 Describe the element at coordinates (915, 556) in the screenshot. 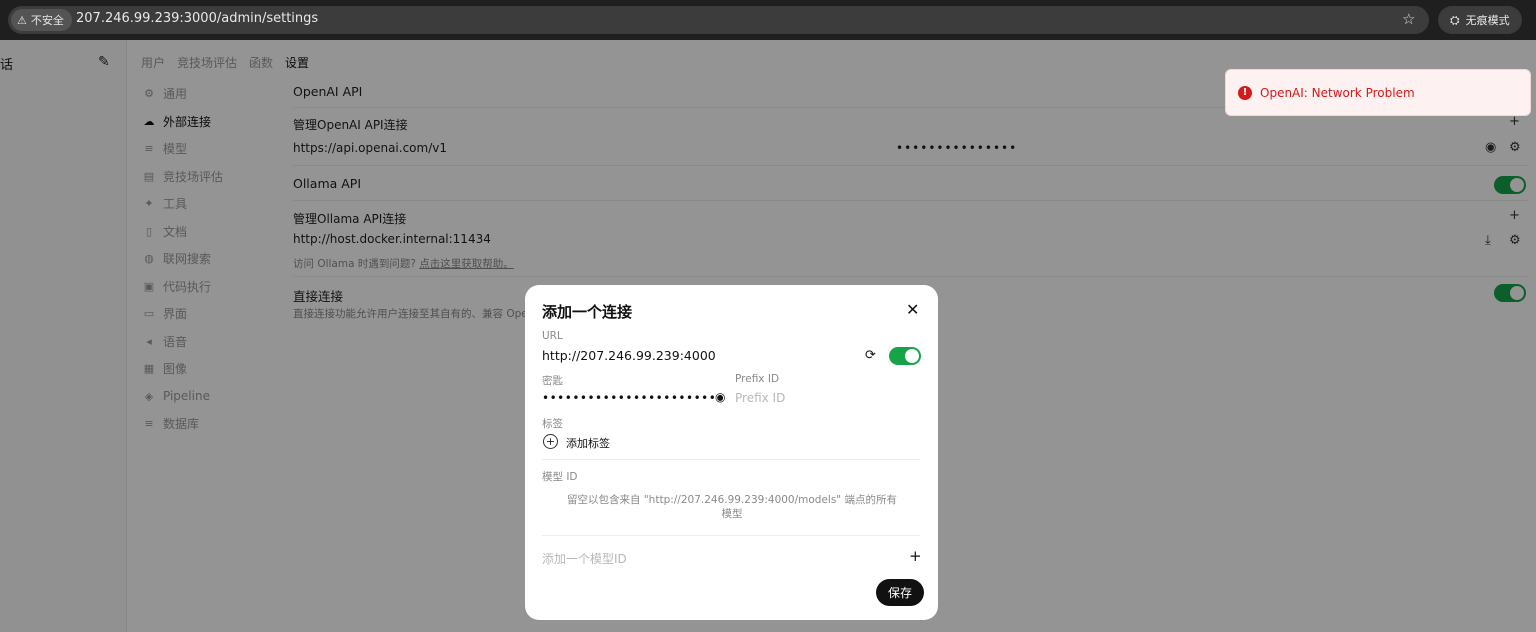

I see `add-model-icon: +` at that location.